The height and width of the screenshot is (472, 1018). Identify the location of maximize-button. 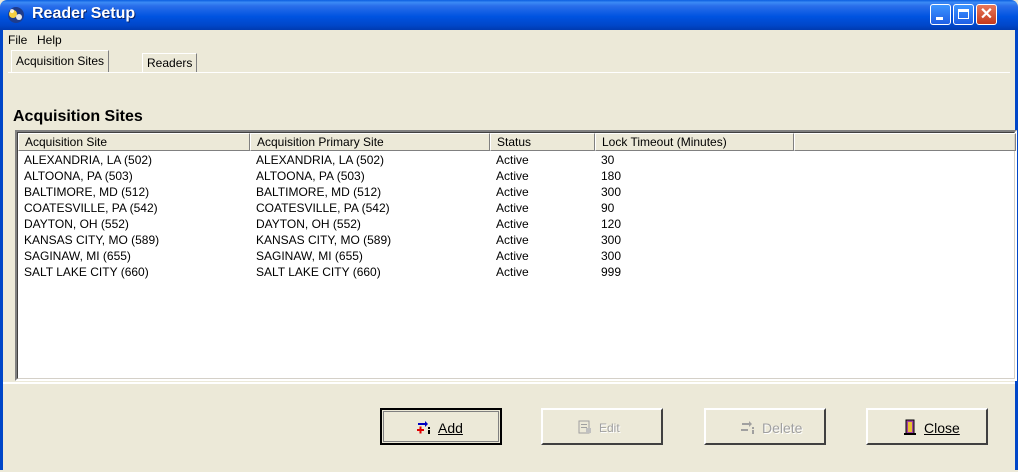
(963, 14).